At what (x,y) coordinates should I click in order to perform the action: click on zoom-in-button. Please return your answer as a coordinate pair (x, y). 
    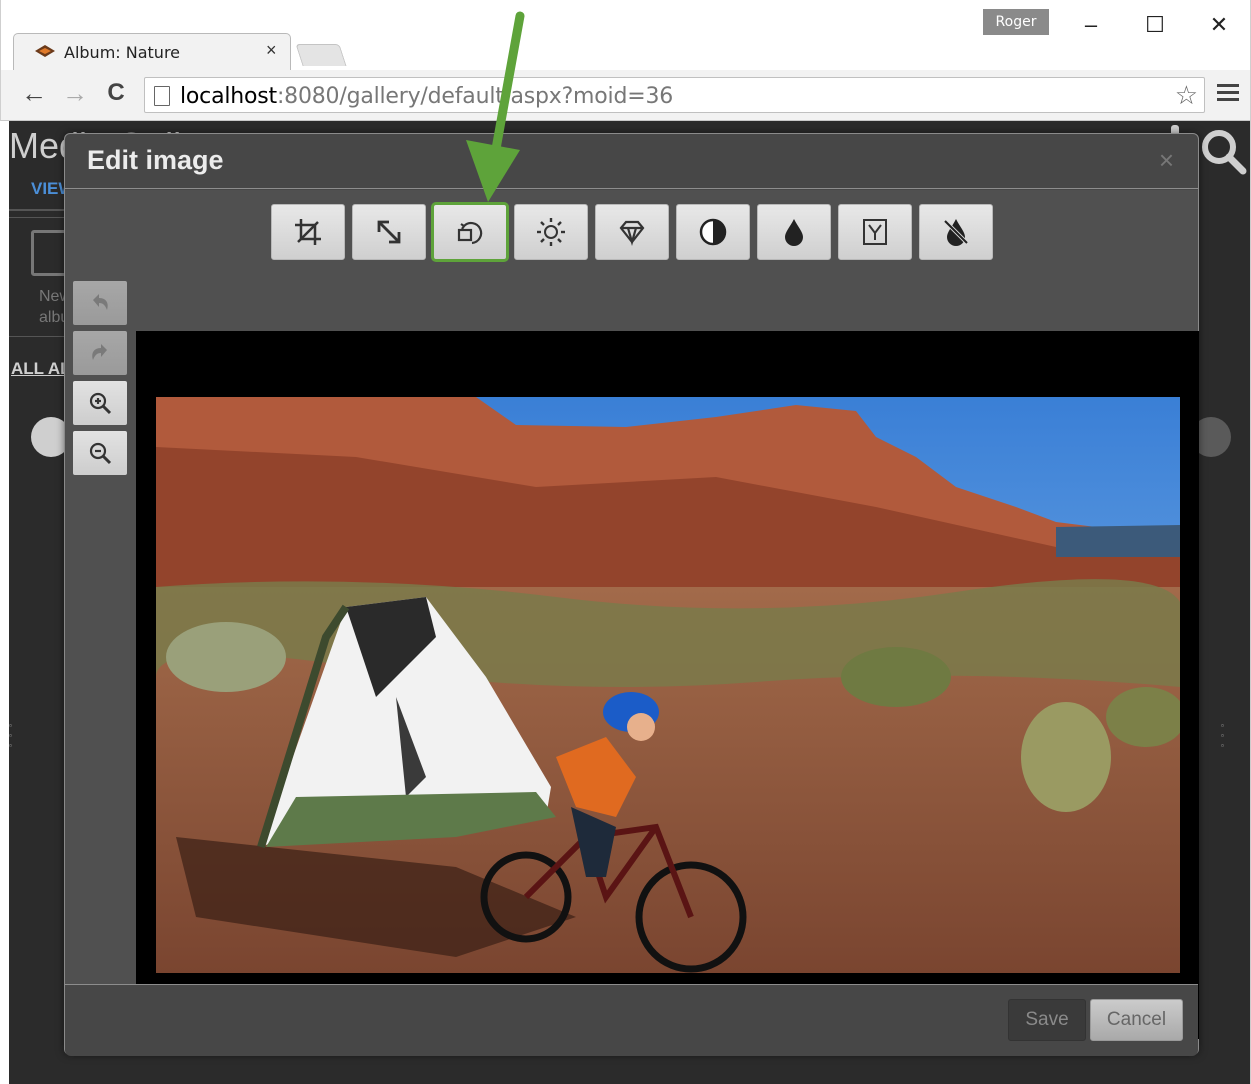
    Looking at the image, I should click on (100, 403).